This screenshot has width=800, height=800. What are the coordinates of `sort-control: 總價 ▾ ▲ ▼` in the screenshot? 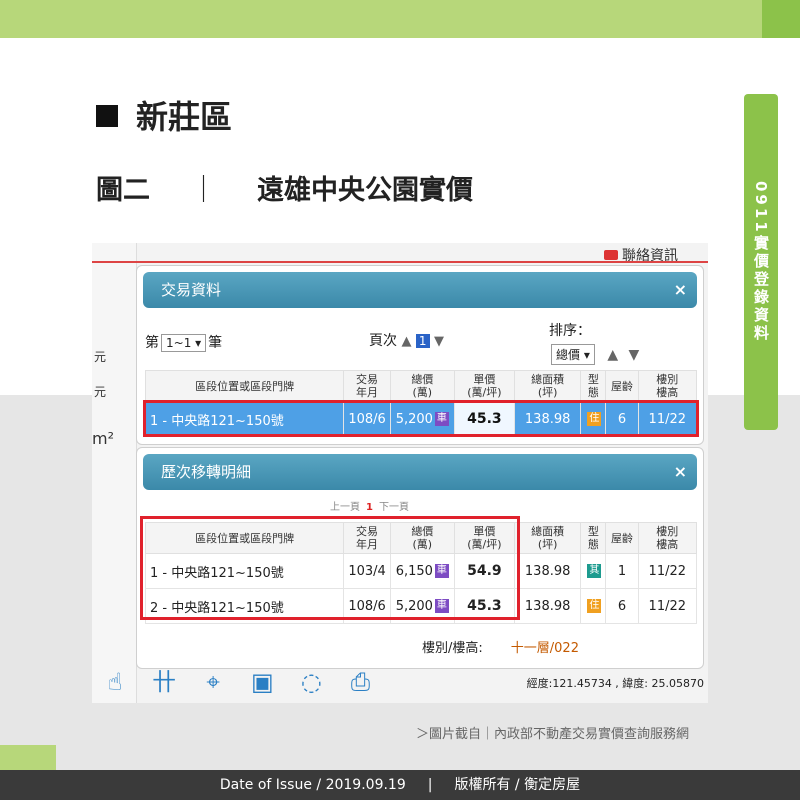 It's located at (594, 354).